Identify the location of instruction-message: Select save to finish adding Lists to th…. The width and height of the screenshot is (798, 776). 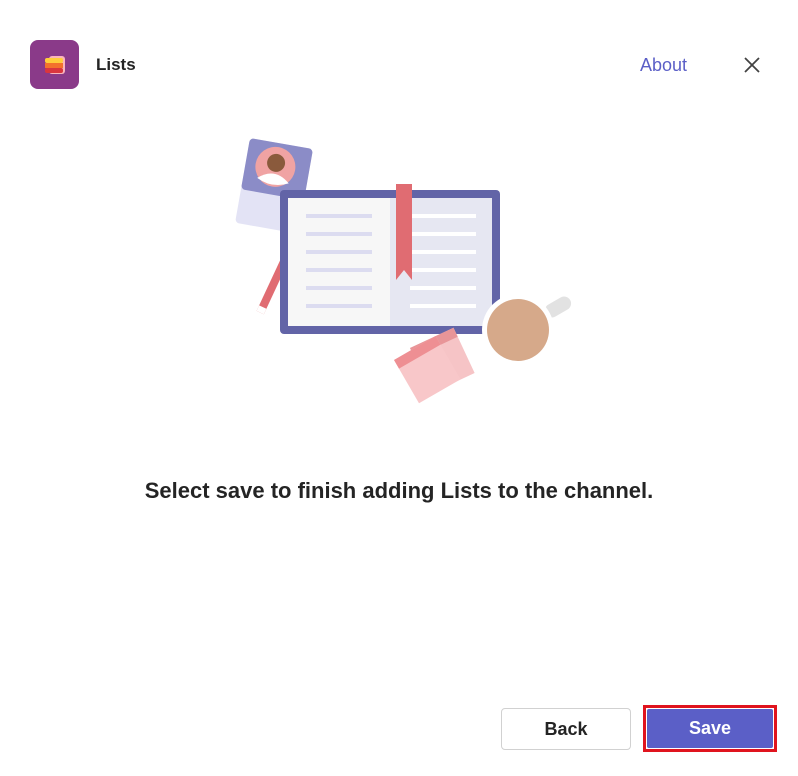
(399, 490).